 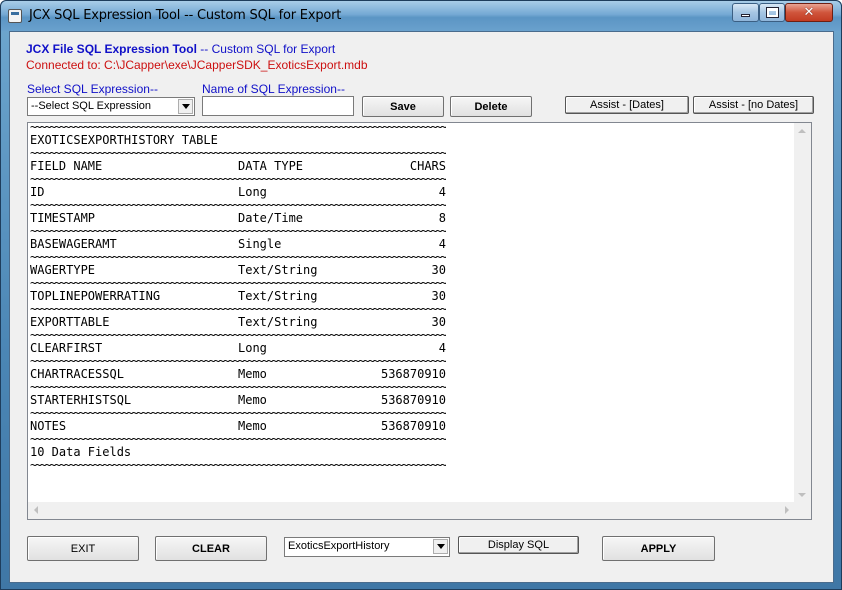 What do you see at coordinates (70, 322) in the screenshot?
I see `field-name: EXPORTTABLE` at bounding box center [70, 322].